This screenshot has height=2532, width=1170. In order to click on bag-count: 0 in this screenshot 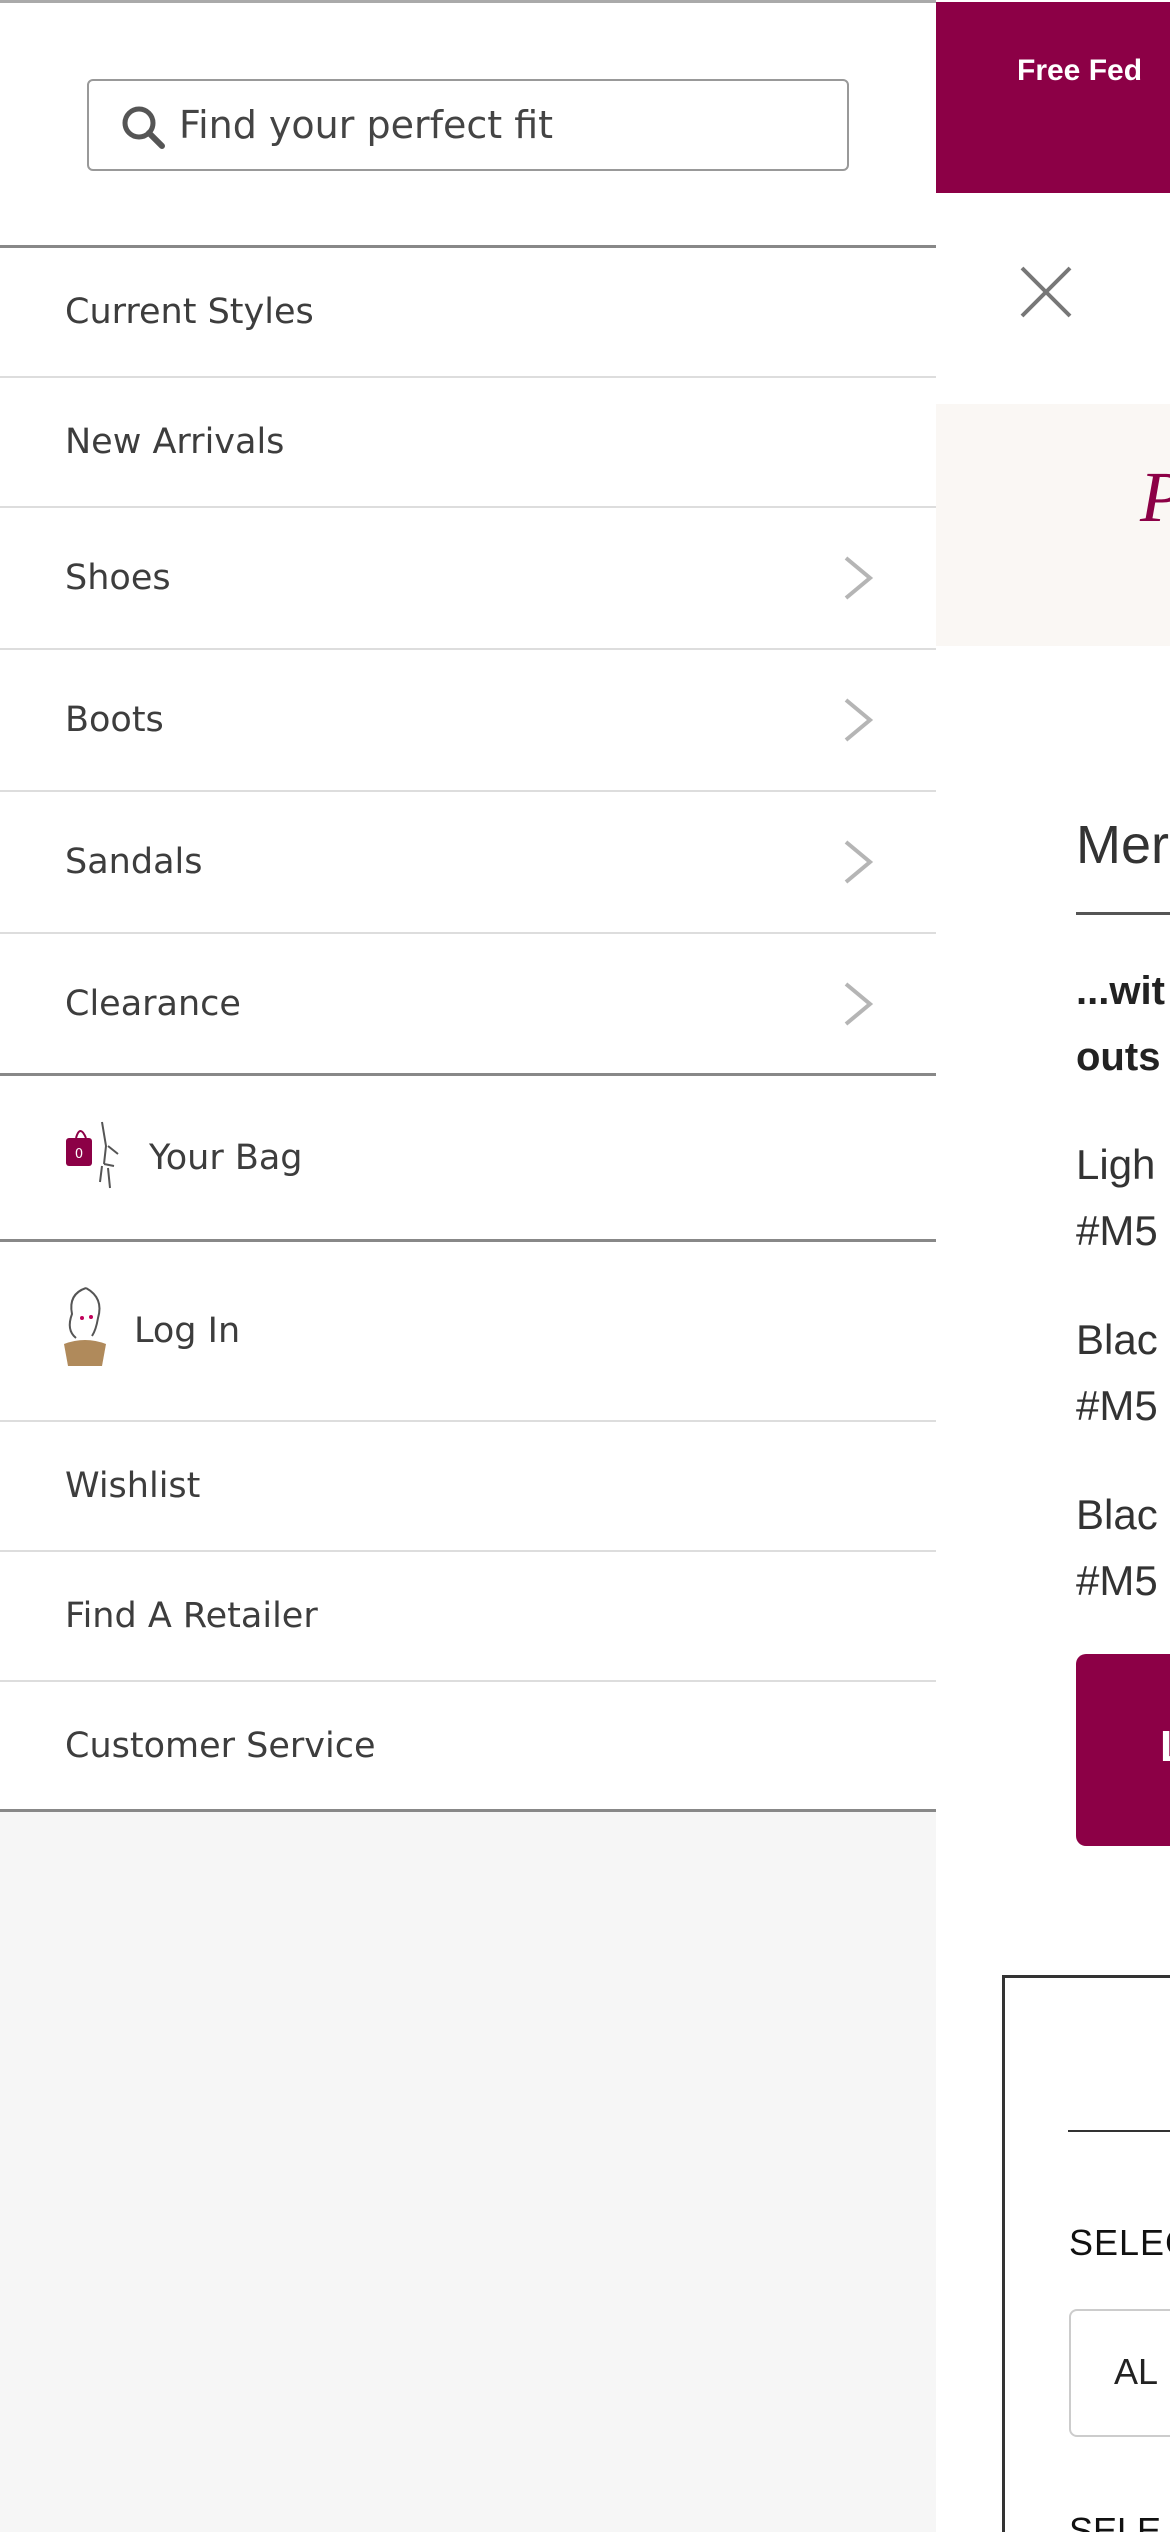, I will do `click(79, 1154)`.